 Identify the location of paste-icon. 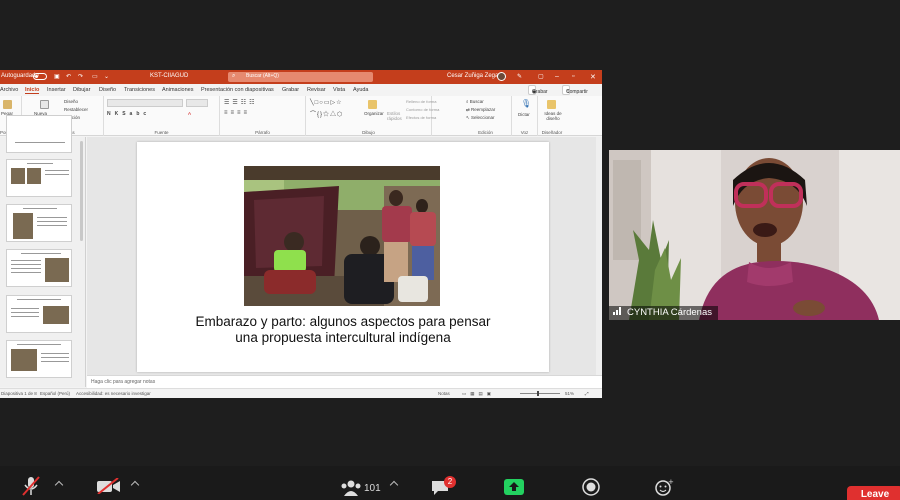
(7, 104).